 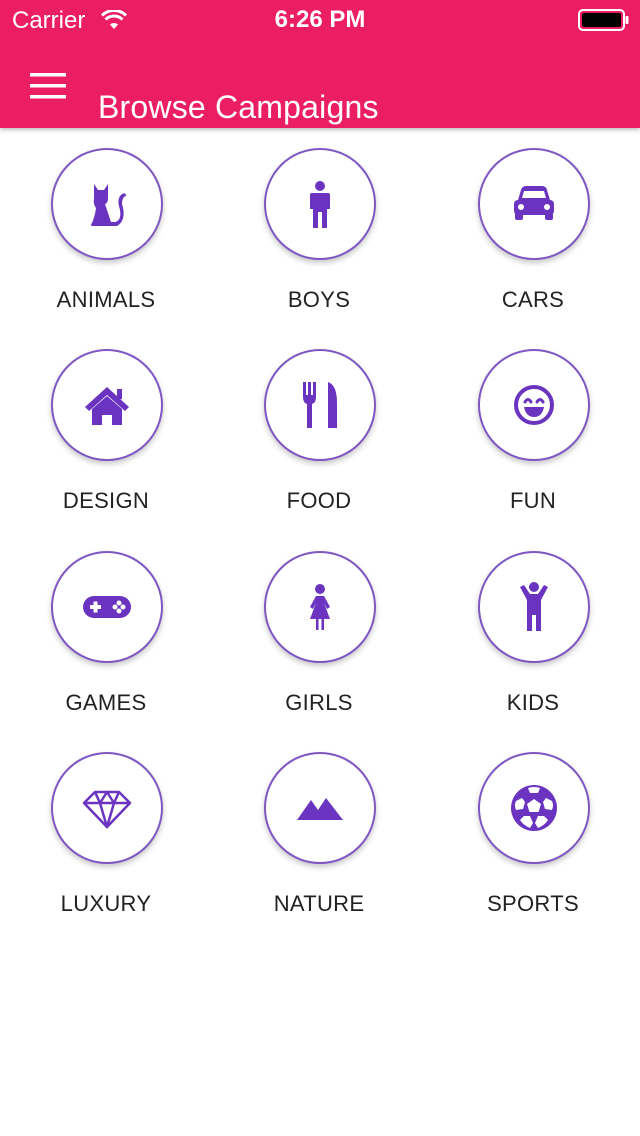 What do you see at coordinates (106, 500) in the screenshot?
I see `category-label: DESIGN` at bounding box center [106, 500].